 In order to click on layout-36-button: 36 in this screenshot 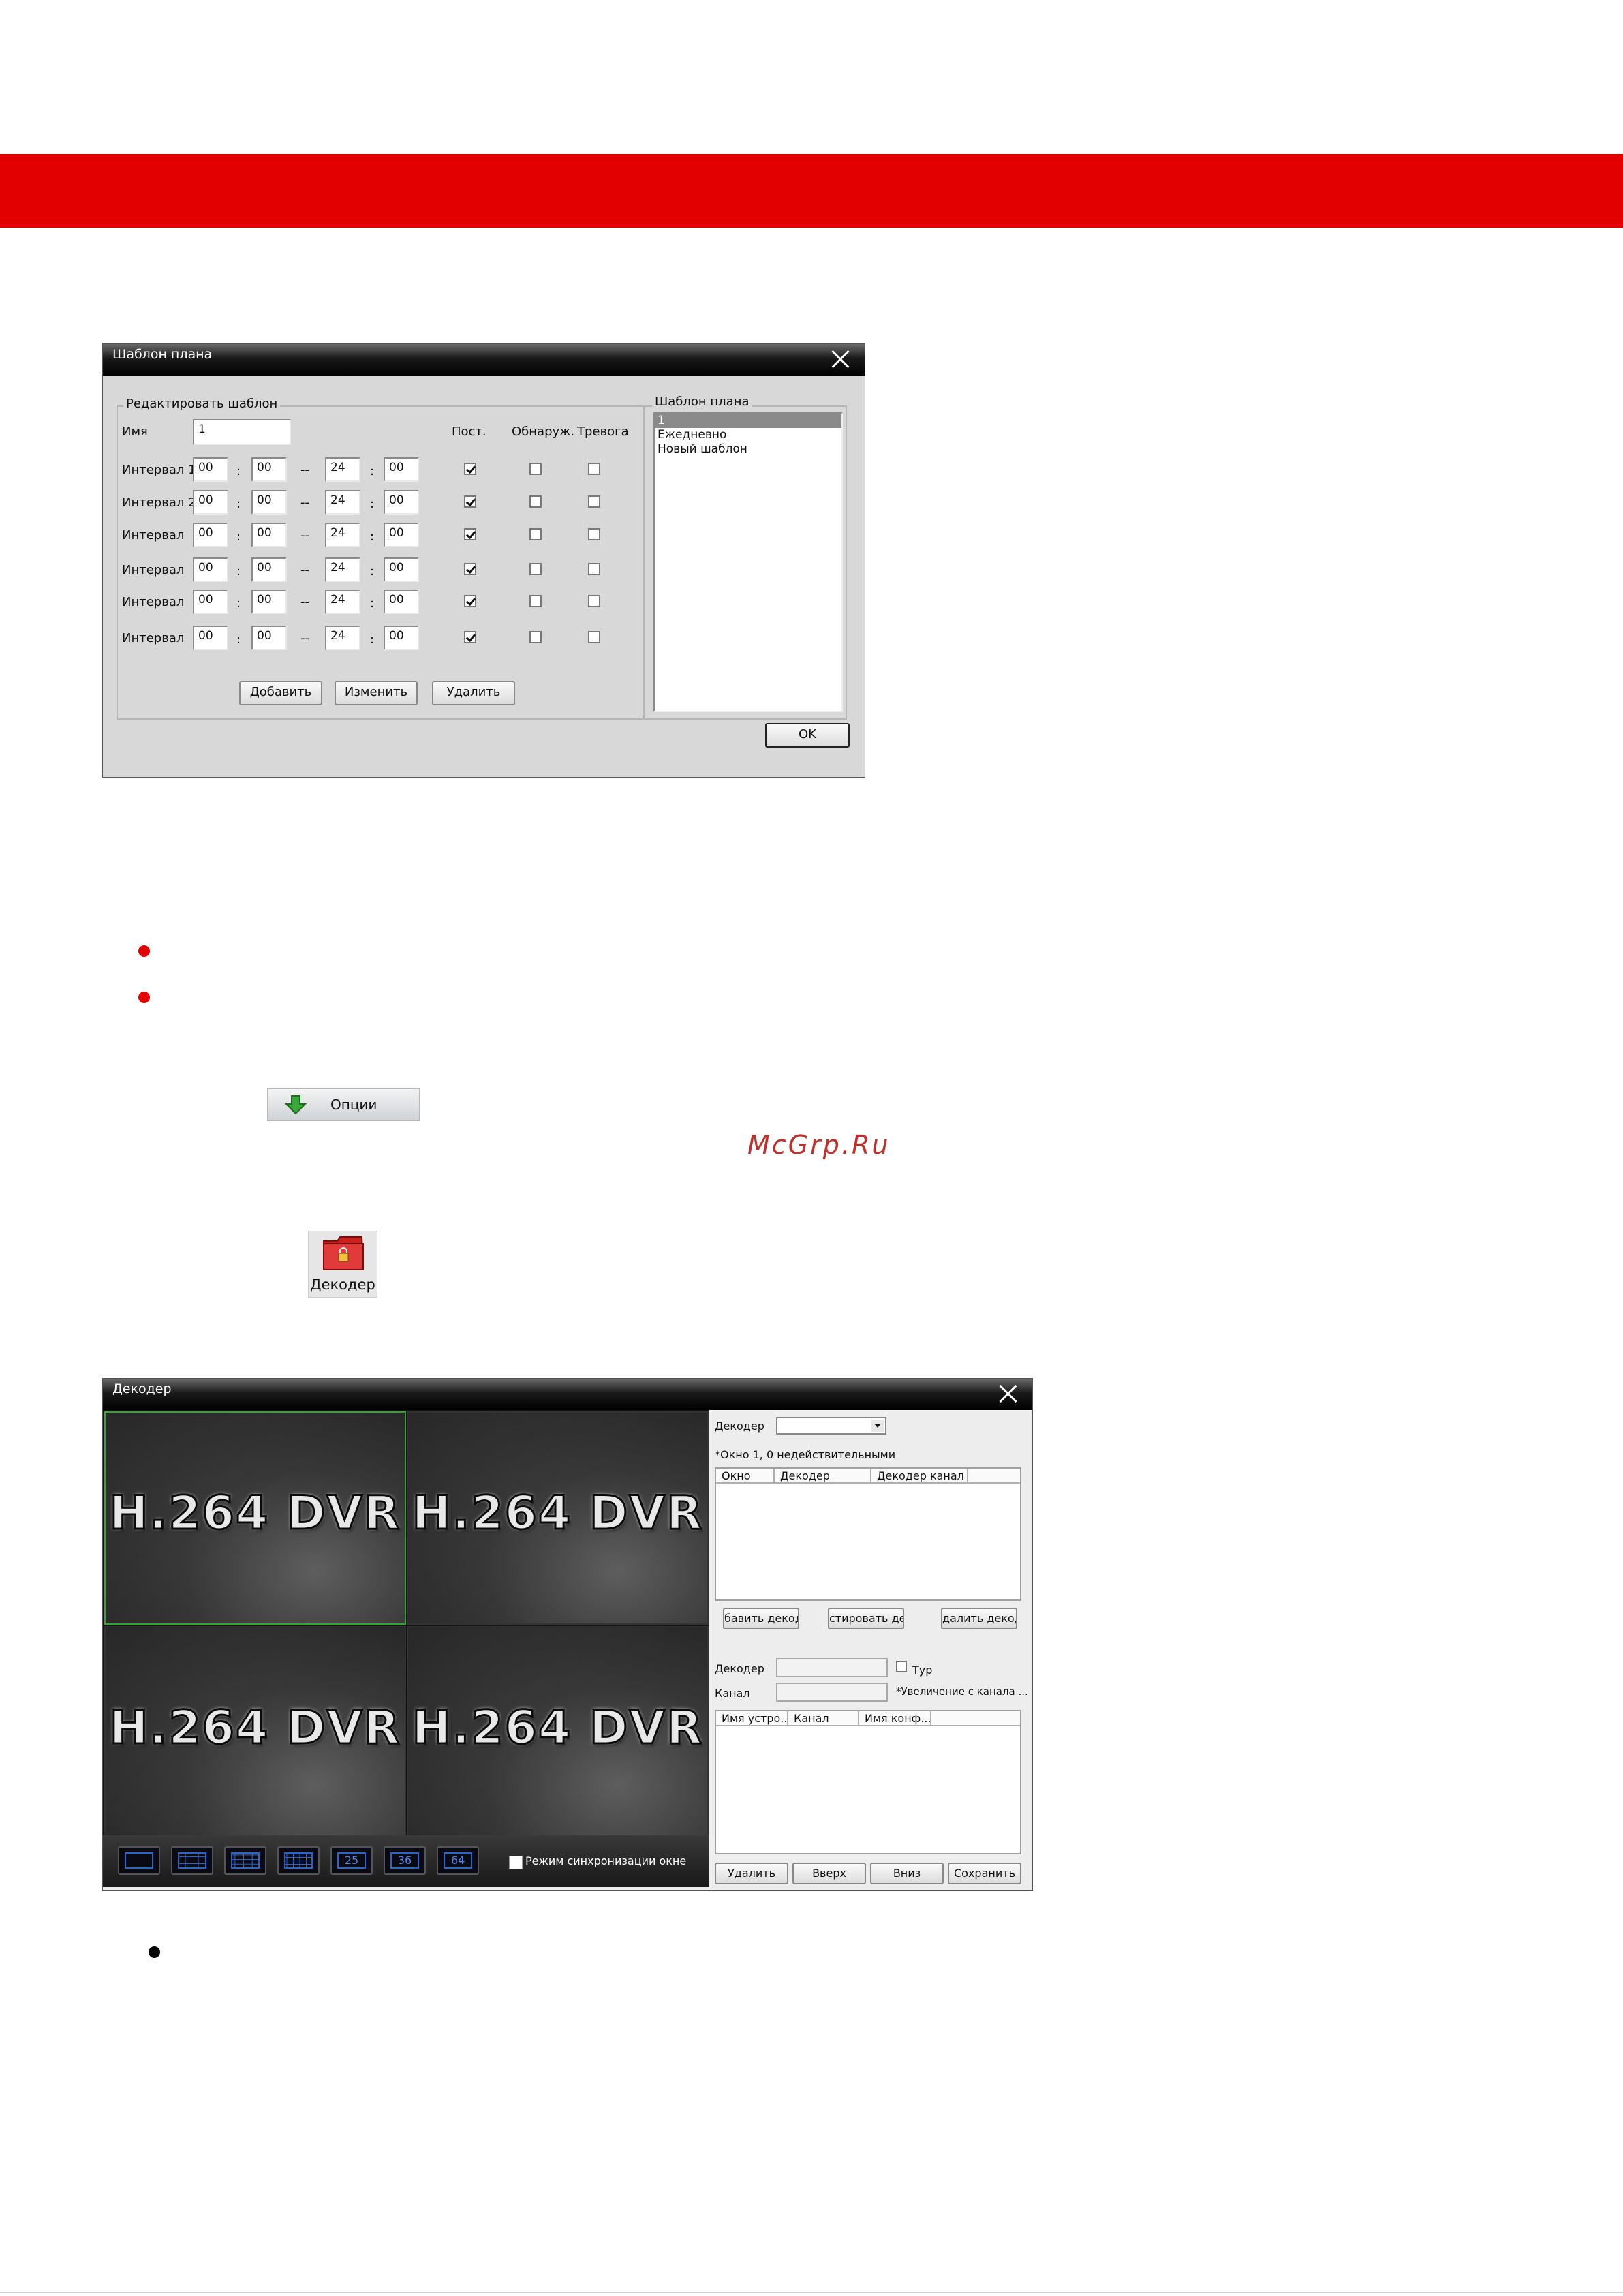, I will do `click(405, 1861)`.